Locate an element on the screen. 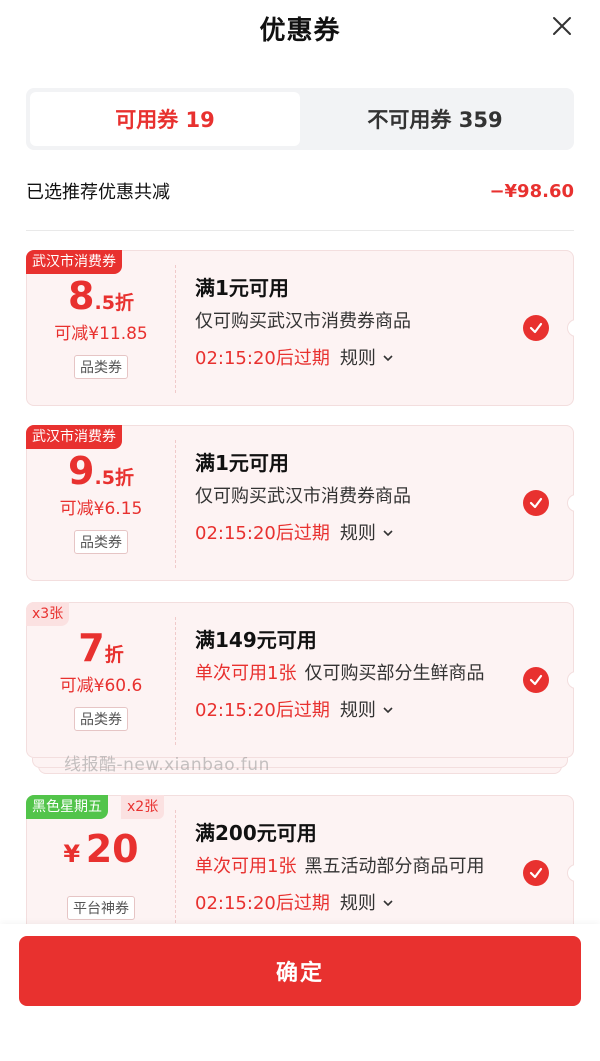 The width and height of the screenshot is (600, 1061). save-amount: 可减¥11.85 is located at coordinates (101, 334).